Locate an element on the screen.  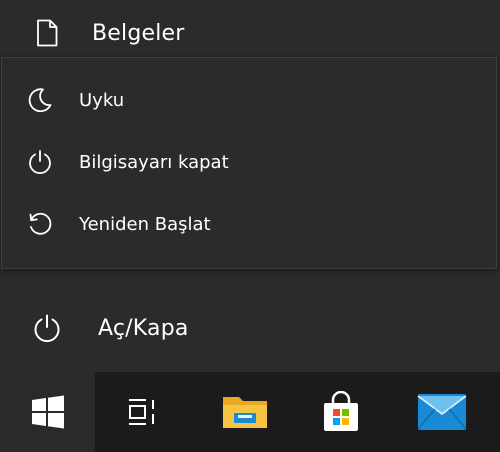
task-view-icon is located at coordinates (143, 412).